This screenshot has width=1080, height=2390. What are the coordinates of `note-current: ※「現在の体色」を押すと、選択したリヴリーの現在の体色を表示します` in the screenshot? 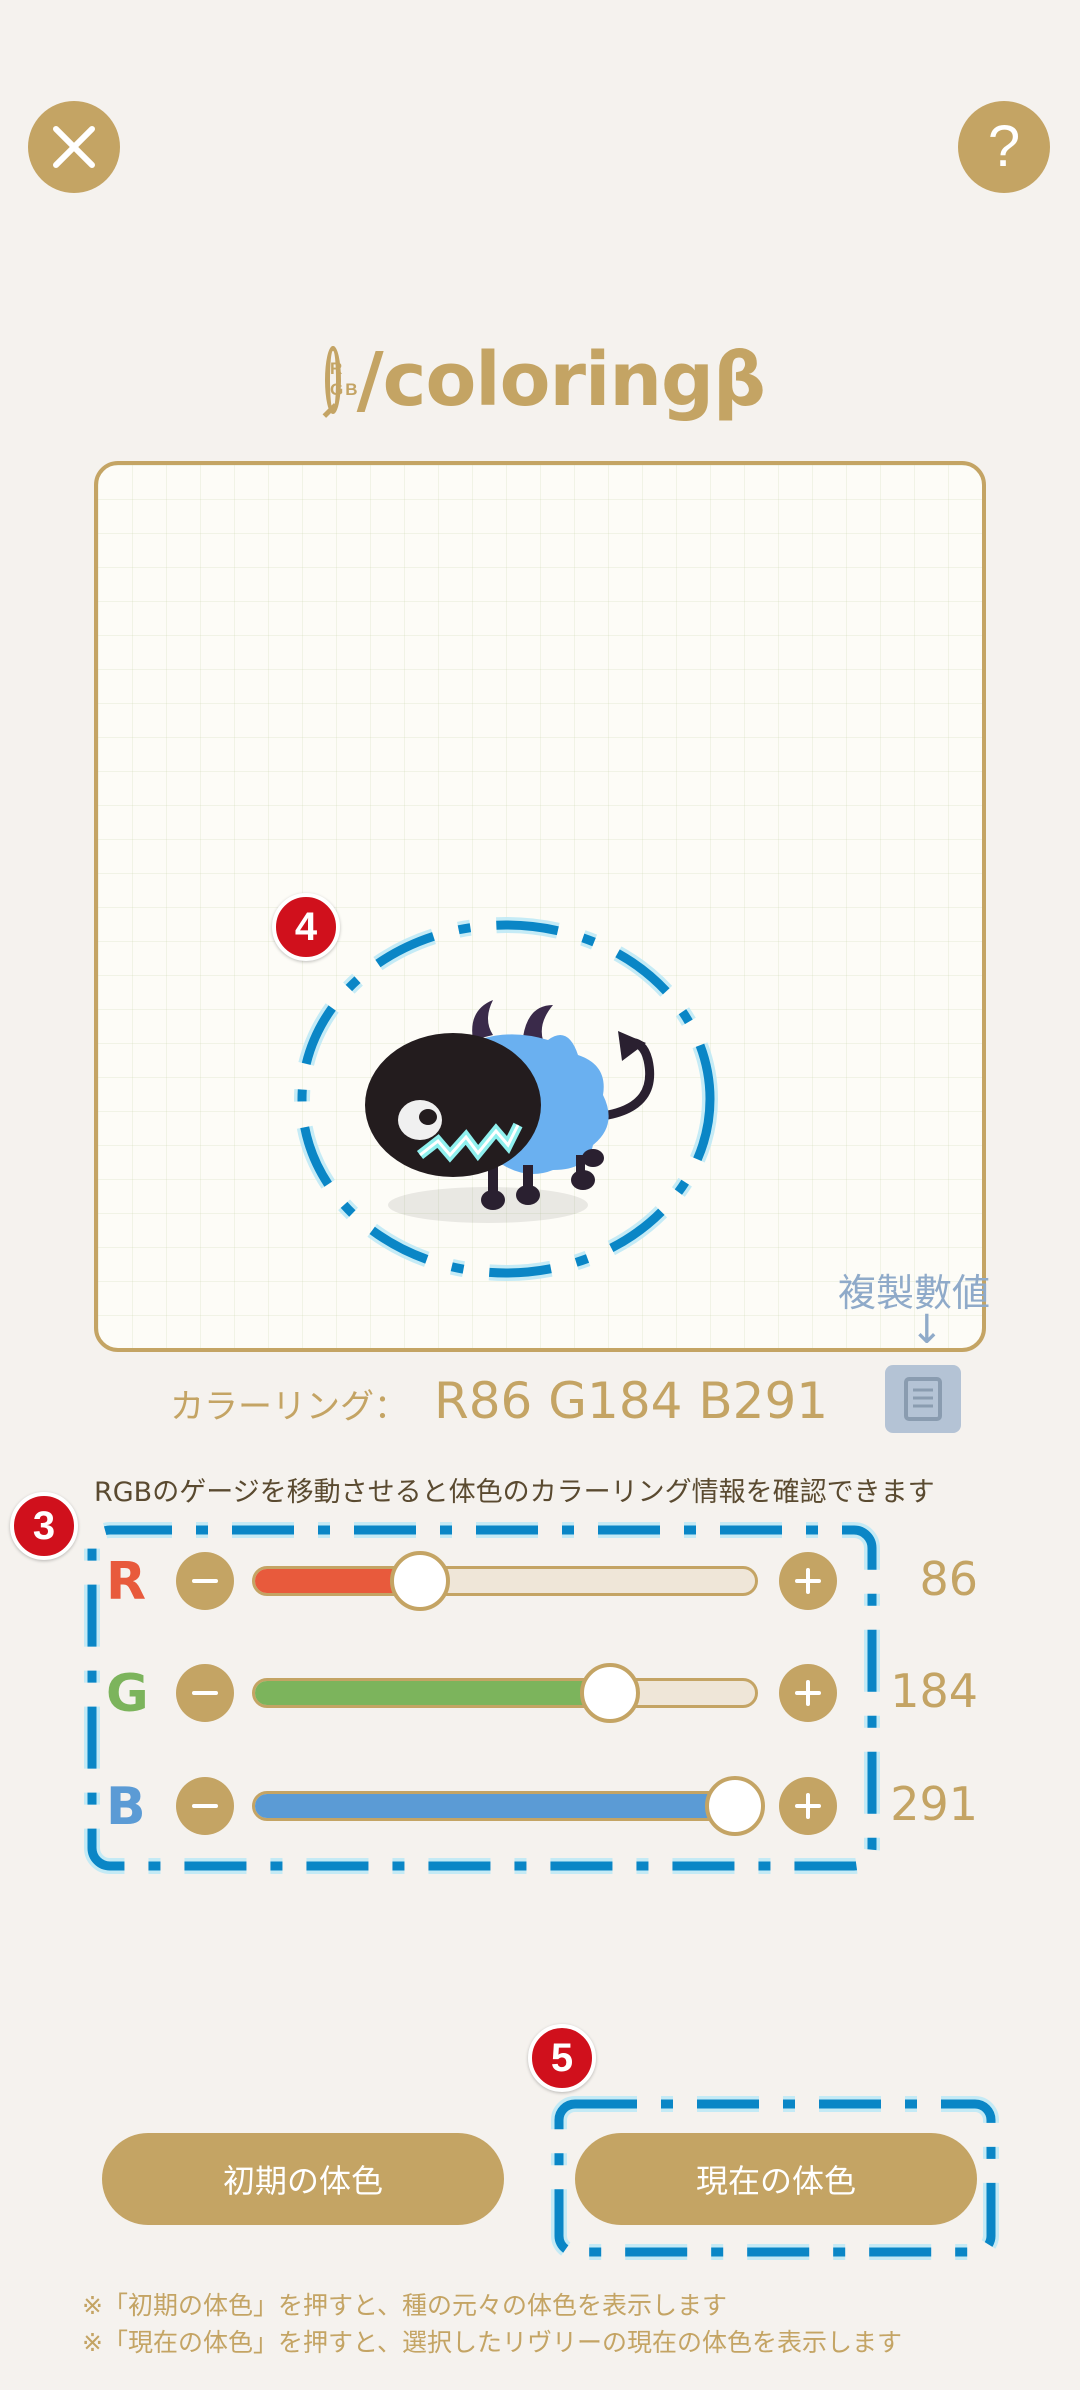 It's located at (492, 2342).